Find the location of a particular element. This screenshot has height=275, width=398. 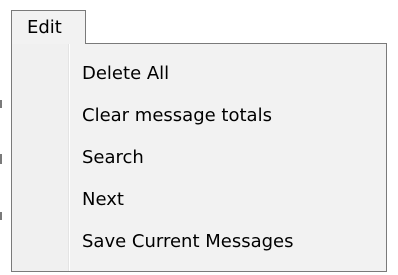

menu-item-next: Next is located at coordinates (199, 200).